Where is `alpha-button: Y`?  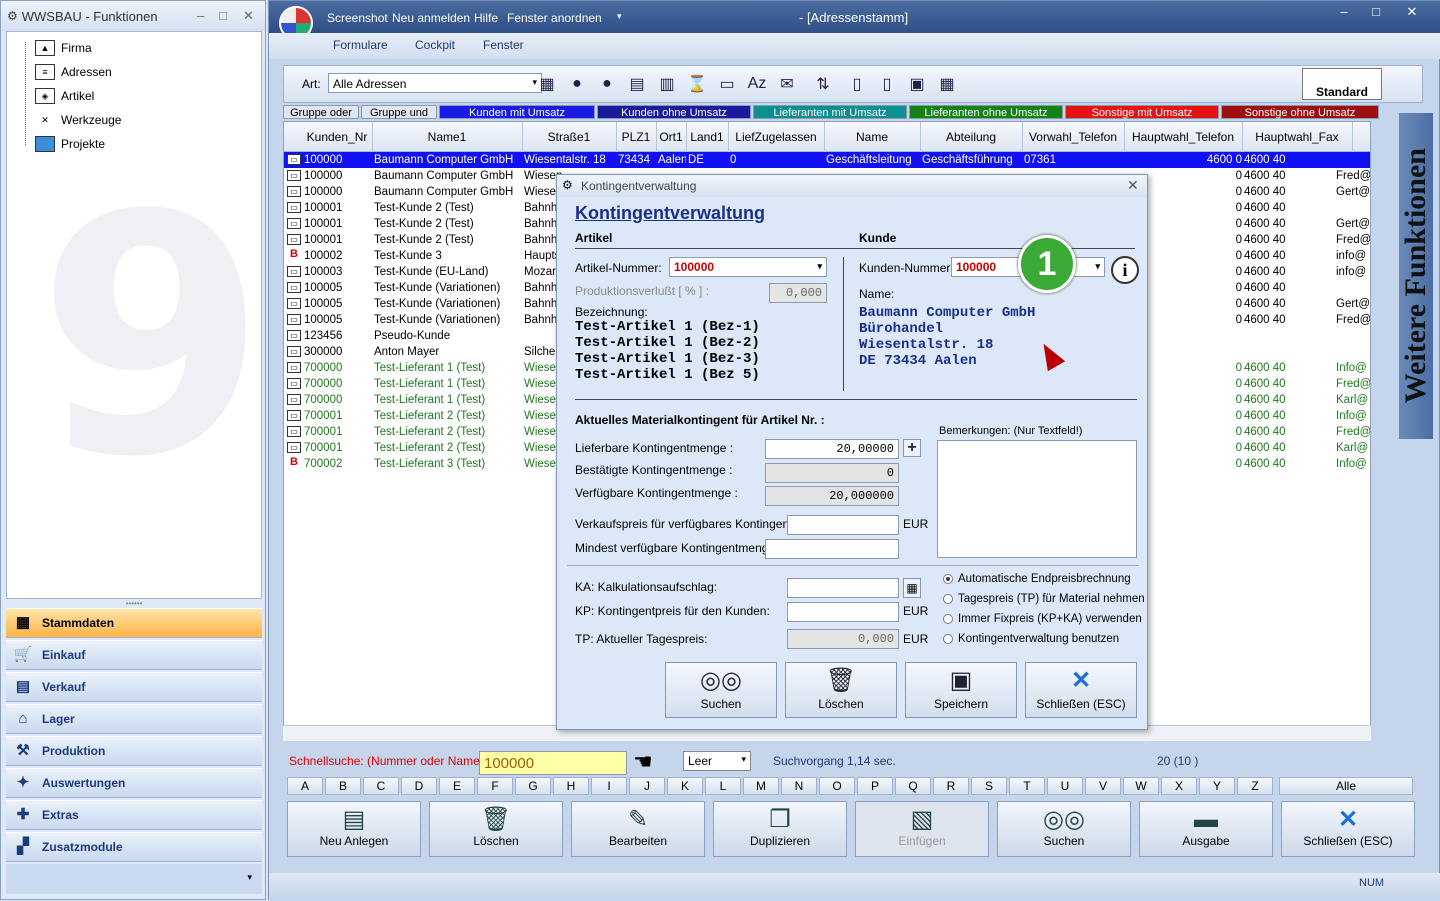
alpha-button: Y is located at coordinates (1217, 786).